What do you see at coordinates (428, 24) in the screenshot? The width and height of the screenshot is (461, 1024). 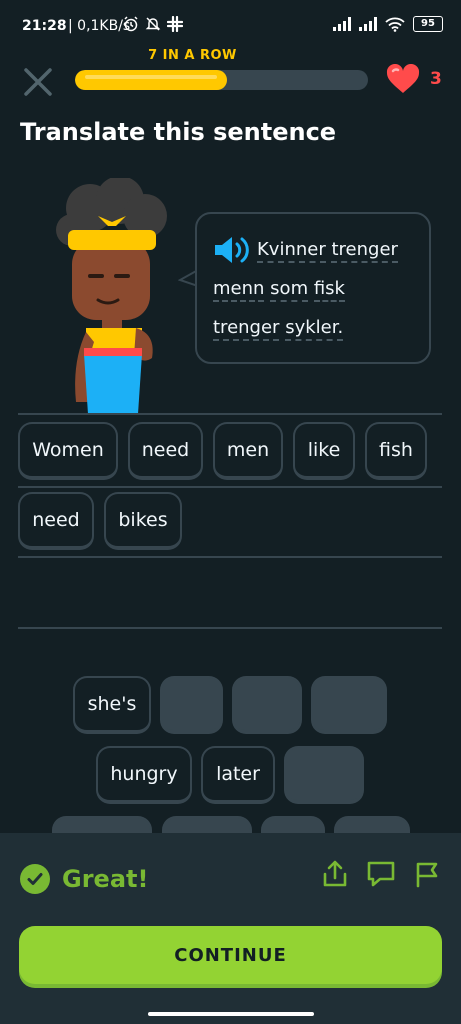 I see `battery-indicator: 95` at bounding box center [428, 24].